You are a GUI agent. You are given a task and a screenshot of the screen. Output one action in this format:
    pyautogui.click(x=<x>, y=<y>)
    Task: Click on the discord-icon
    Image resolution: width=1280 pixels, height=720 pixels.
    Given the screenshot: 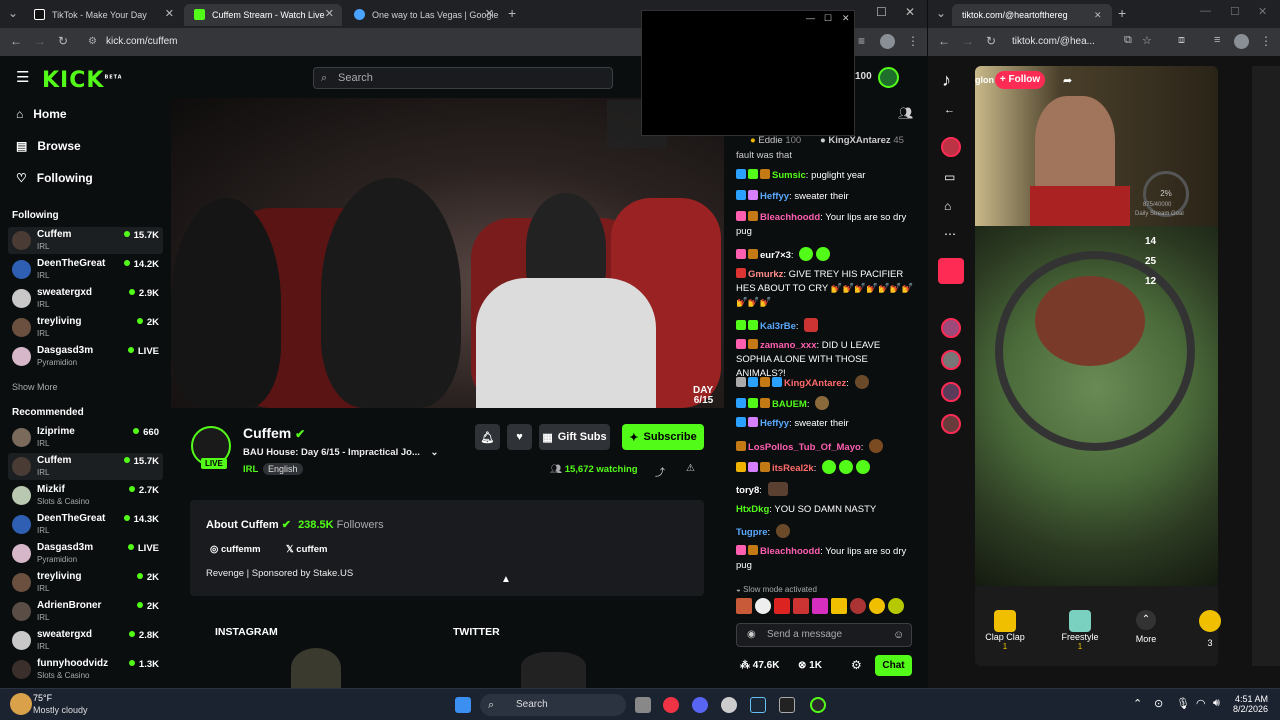 What is the action you would take?
    pyautogui.click(x=700, y=705)
    